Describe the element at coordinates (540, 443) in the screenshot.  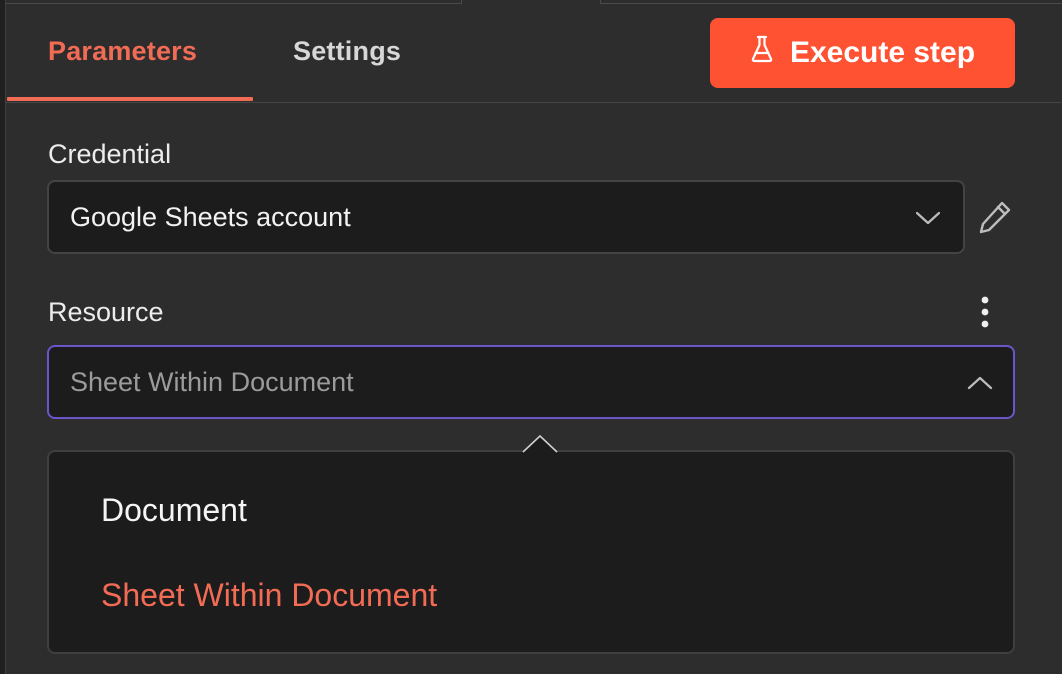
I see `dropdown-caret` at that location.